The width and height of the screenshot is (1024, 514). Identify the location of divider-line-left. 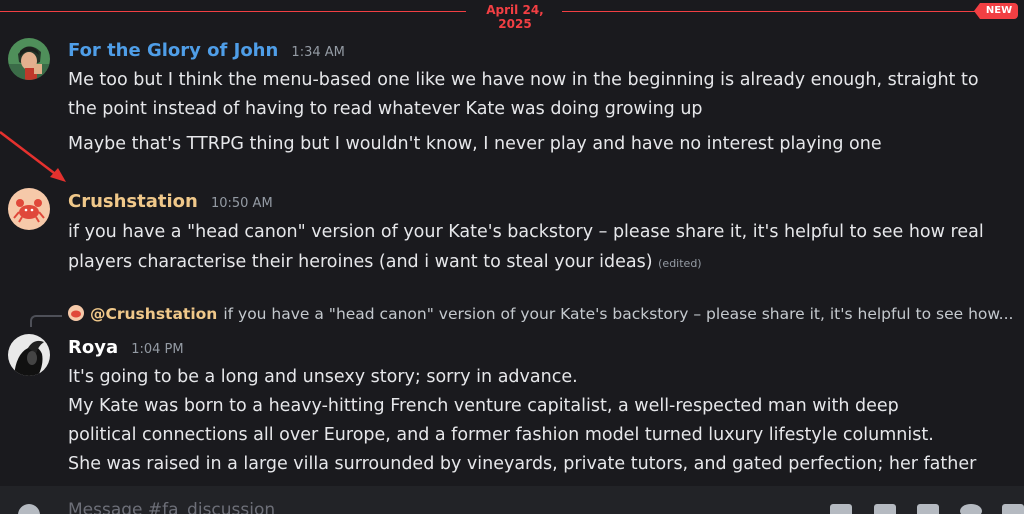
(233, 11).